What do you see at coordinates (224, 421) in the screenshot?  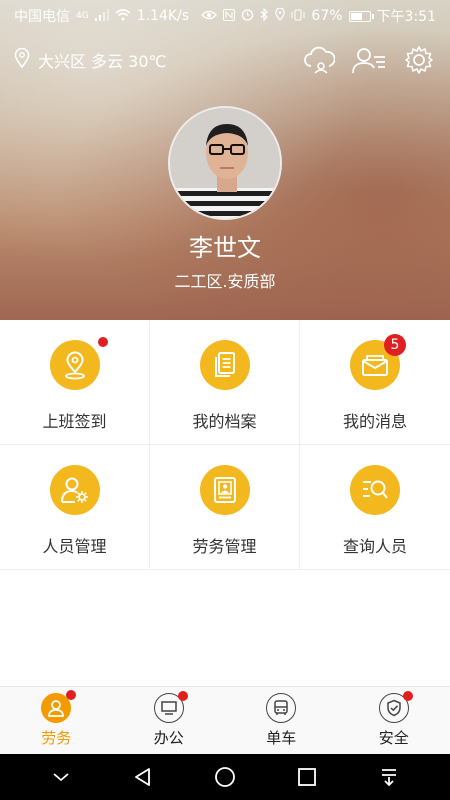 I see `grid-label: 我的档案` at bounding box center [224, 421].